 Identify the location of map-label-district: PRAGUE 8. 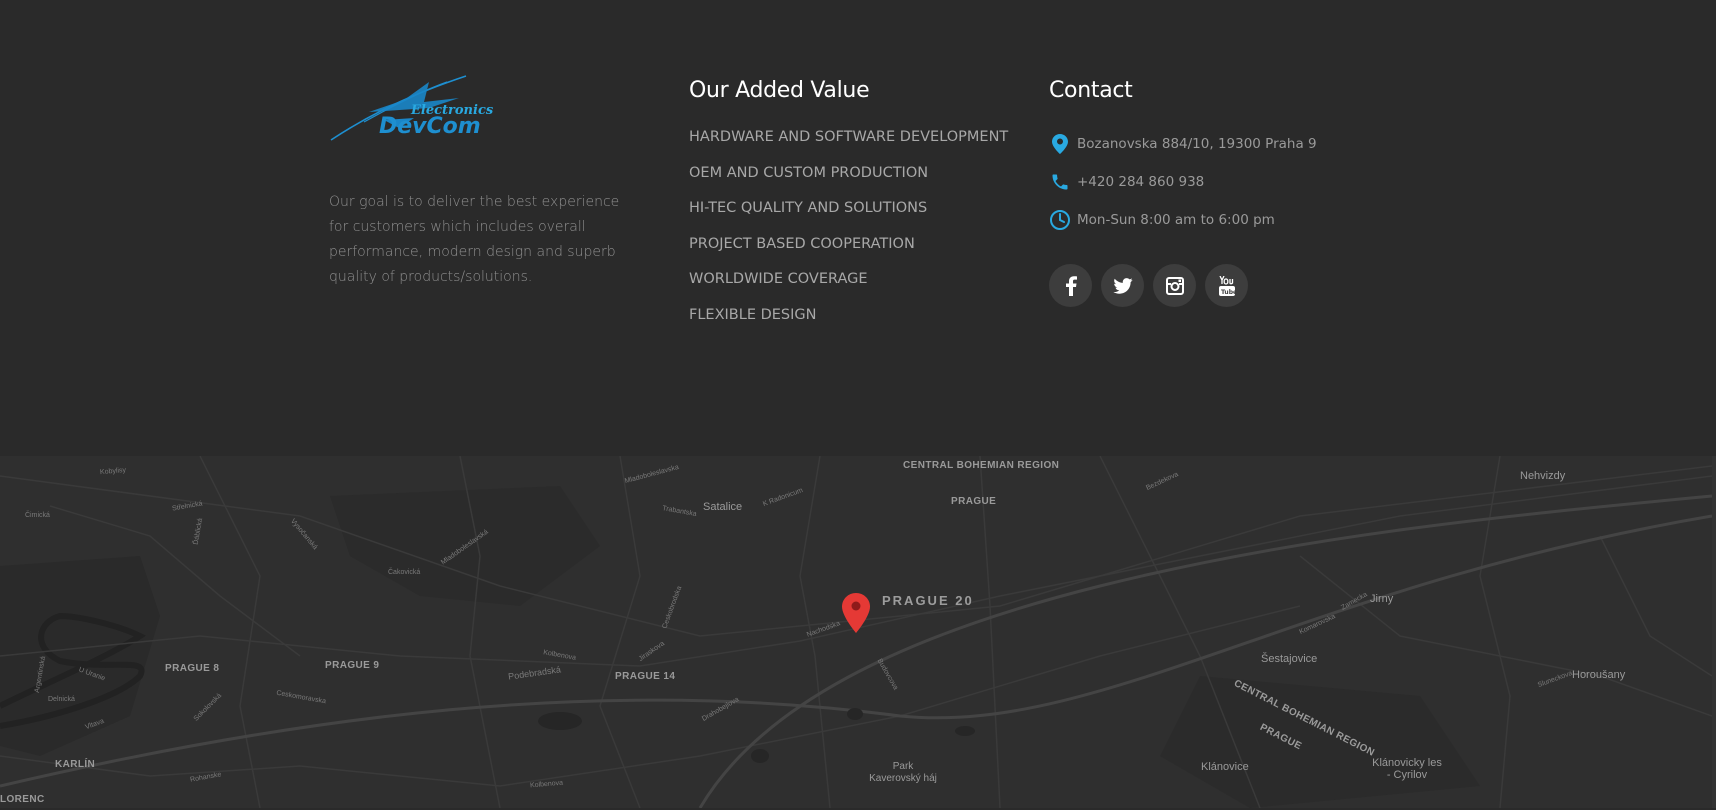
(192, 668).